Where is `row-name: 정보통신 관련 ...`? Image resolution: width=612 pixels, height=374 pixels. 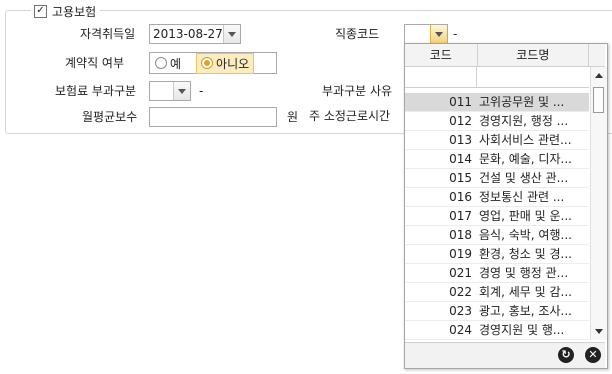
row-name: 정보통신 관련 ... is located at coordinates (522, 197).